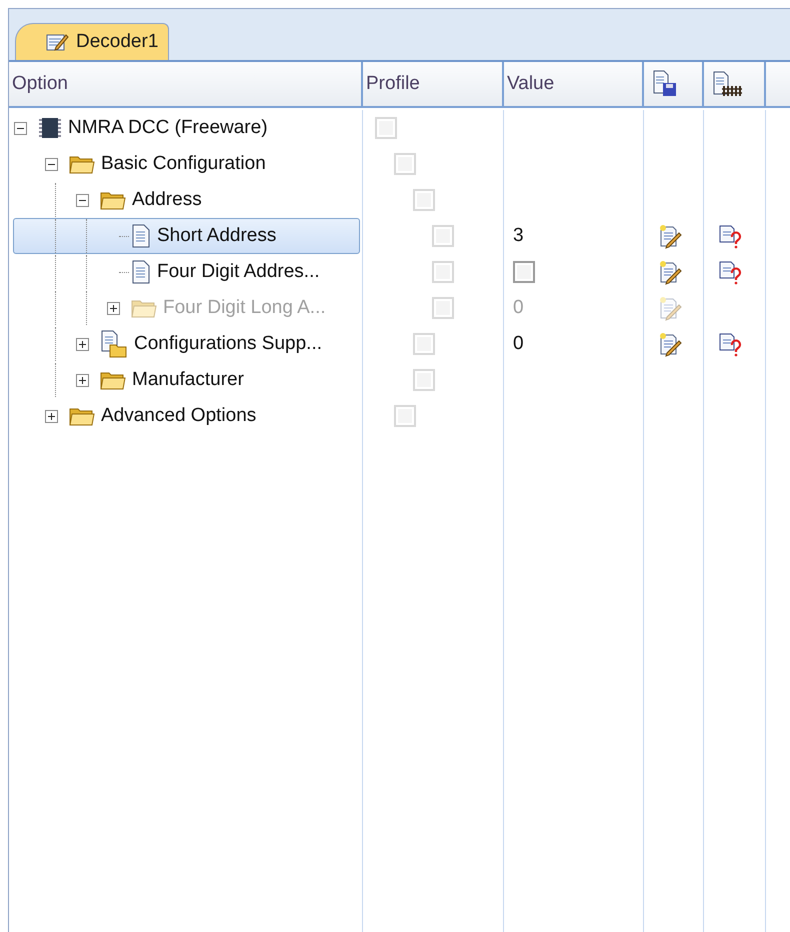  I want to click on tree-item: Advanced Options, so click(186, 416).